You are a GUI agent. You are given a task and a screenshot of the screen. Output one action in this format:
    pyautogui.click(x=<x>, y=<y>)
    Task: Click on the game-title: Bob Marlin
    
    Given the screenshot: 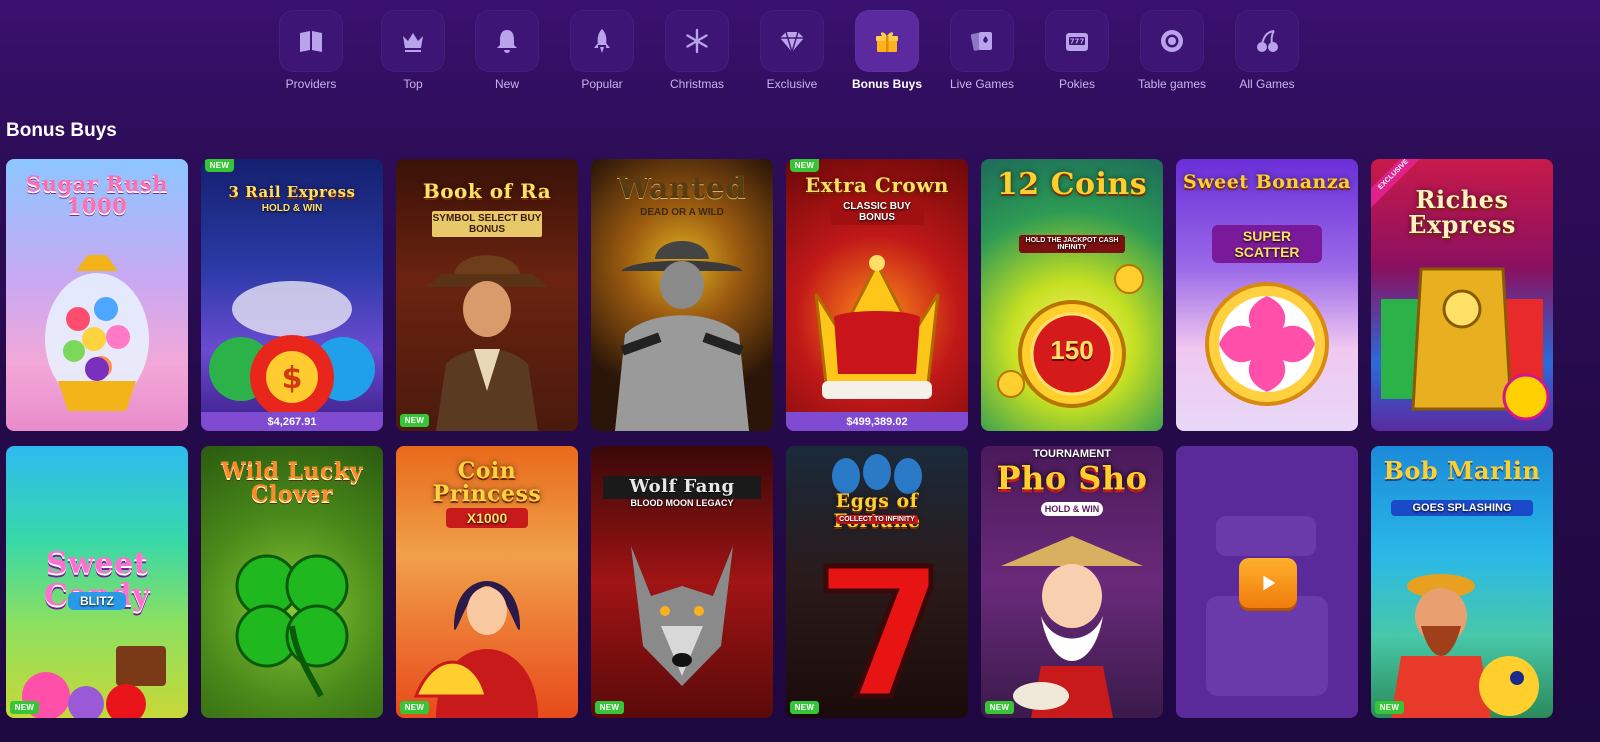 What is the action you would take?
    pyautogui.click(x=1462, y=470)
    